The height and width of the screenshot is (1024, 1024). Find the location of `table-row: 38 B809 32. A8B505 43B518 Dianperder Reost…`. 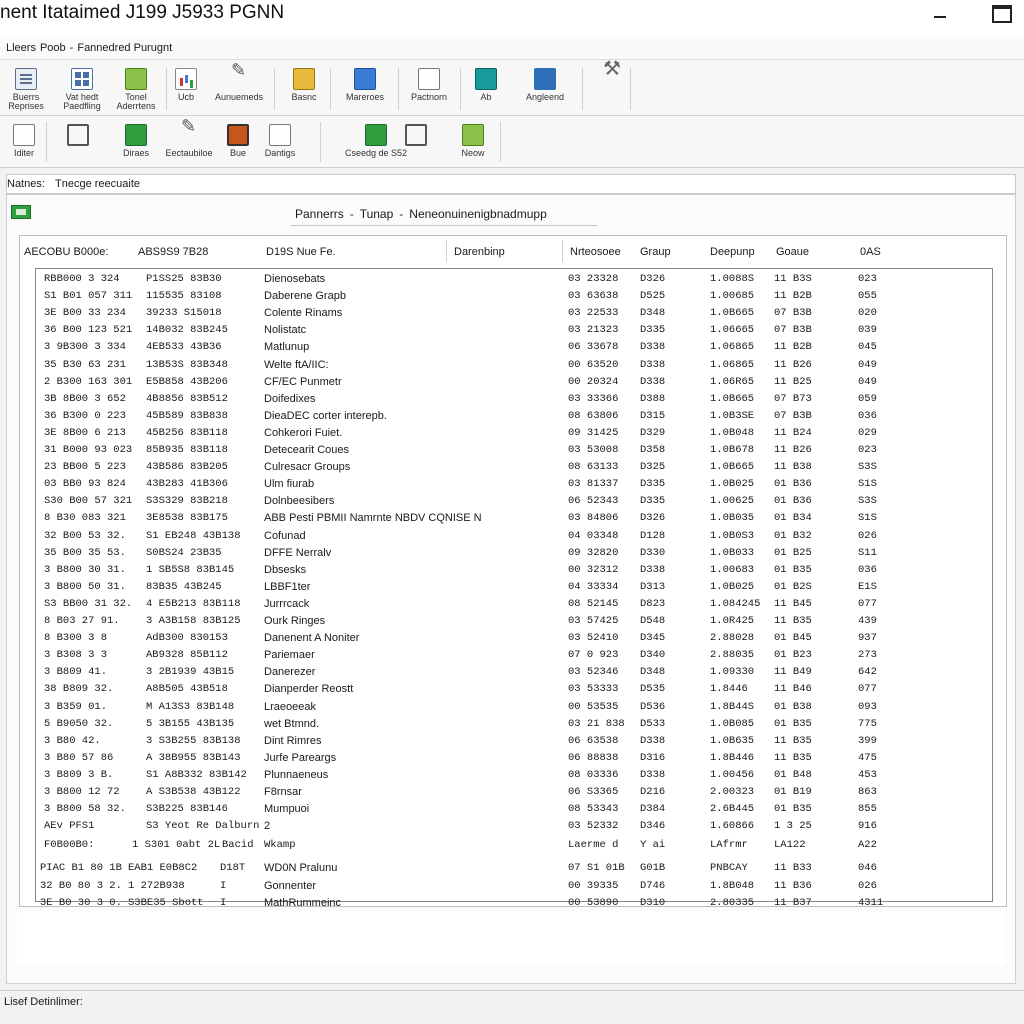

table-row: 38 B809 32. A8B505 43B518 Dianperder Reost… is located at coordinates (514, 689).